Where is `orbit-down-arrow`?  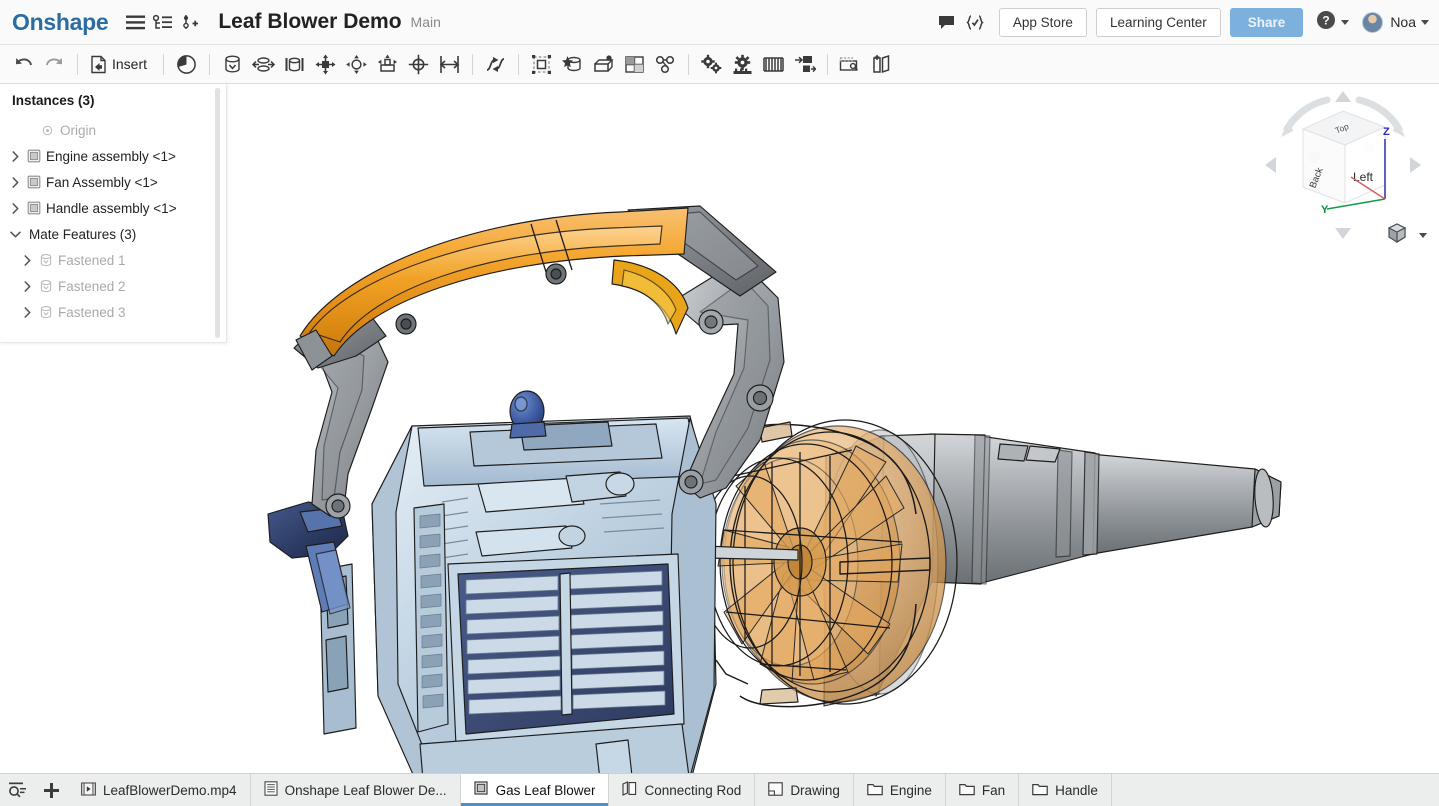 orbit-down-arrow is located at coordinates (1343, 233).